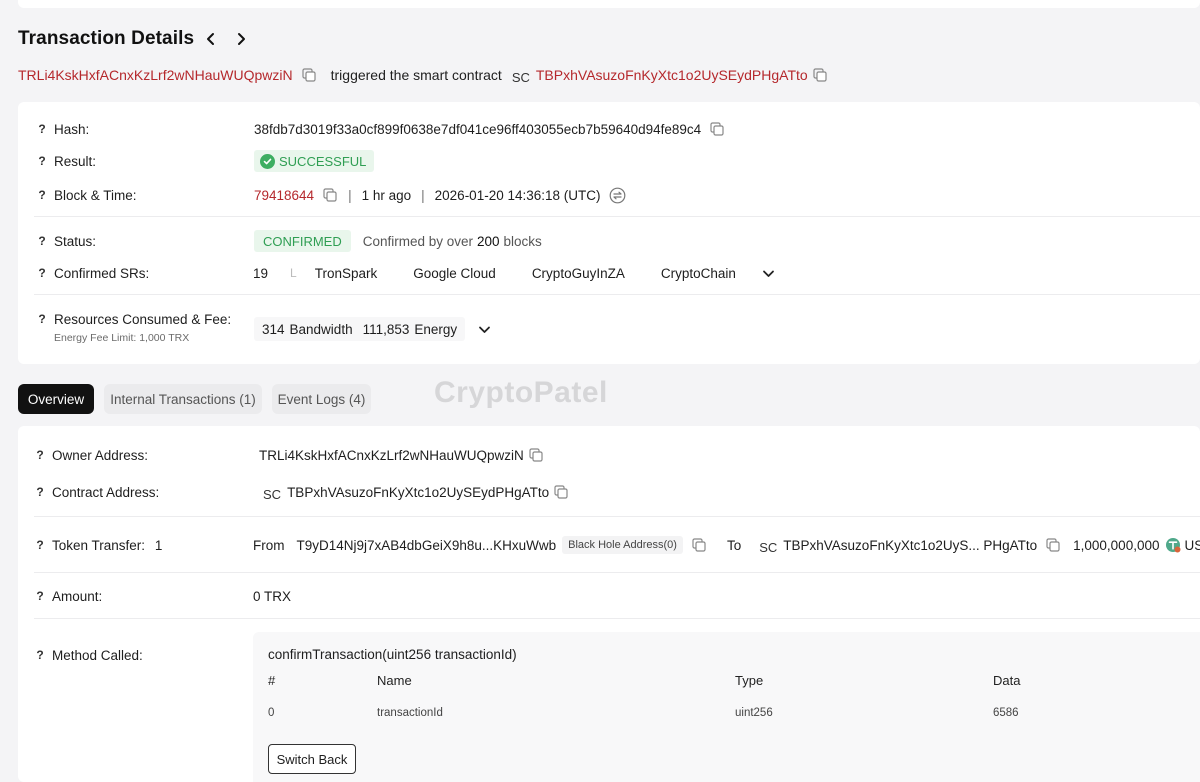 This screenshot has width=1200, height=782. Describe the element at coordinates (273, 329) in the screenshot. I see `bandwidth-value: 314` at that location.